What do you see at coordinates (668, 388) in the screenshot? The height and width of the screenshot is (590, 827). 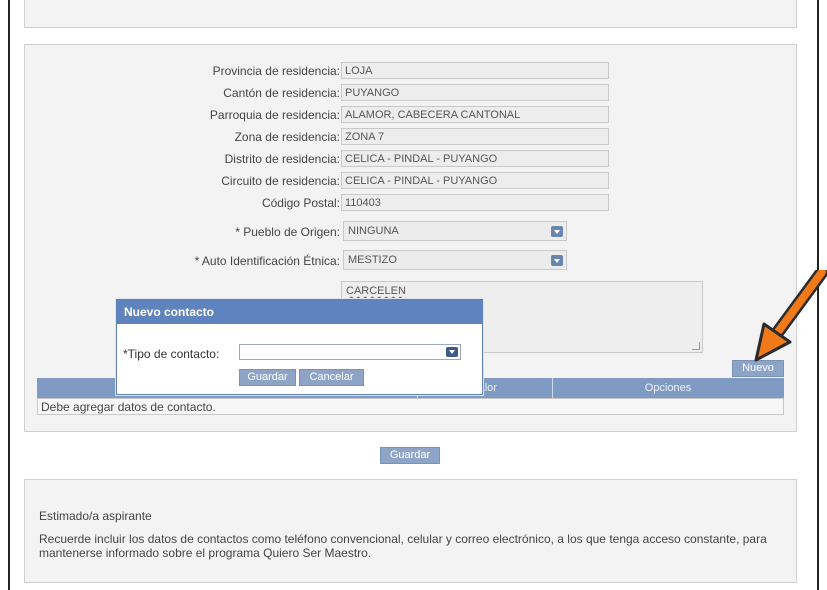 I see `column-header-opciones: Opciones` at bounding box center [668, 388].